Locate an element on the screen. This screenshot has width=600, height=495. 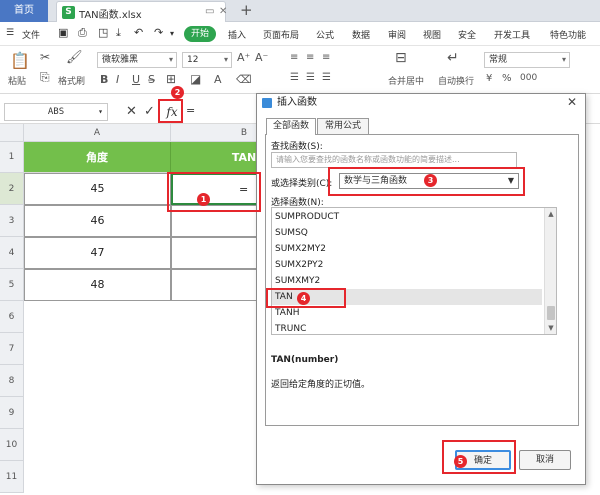
header-cell-angle: 角度 is located at coordinates (97, 157).